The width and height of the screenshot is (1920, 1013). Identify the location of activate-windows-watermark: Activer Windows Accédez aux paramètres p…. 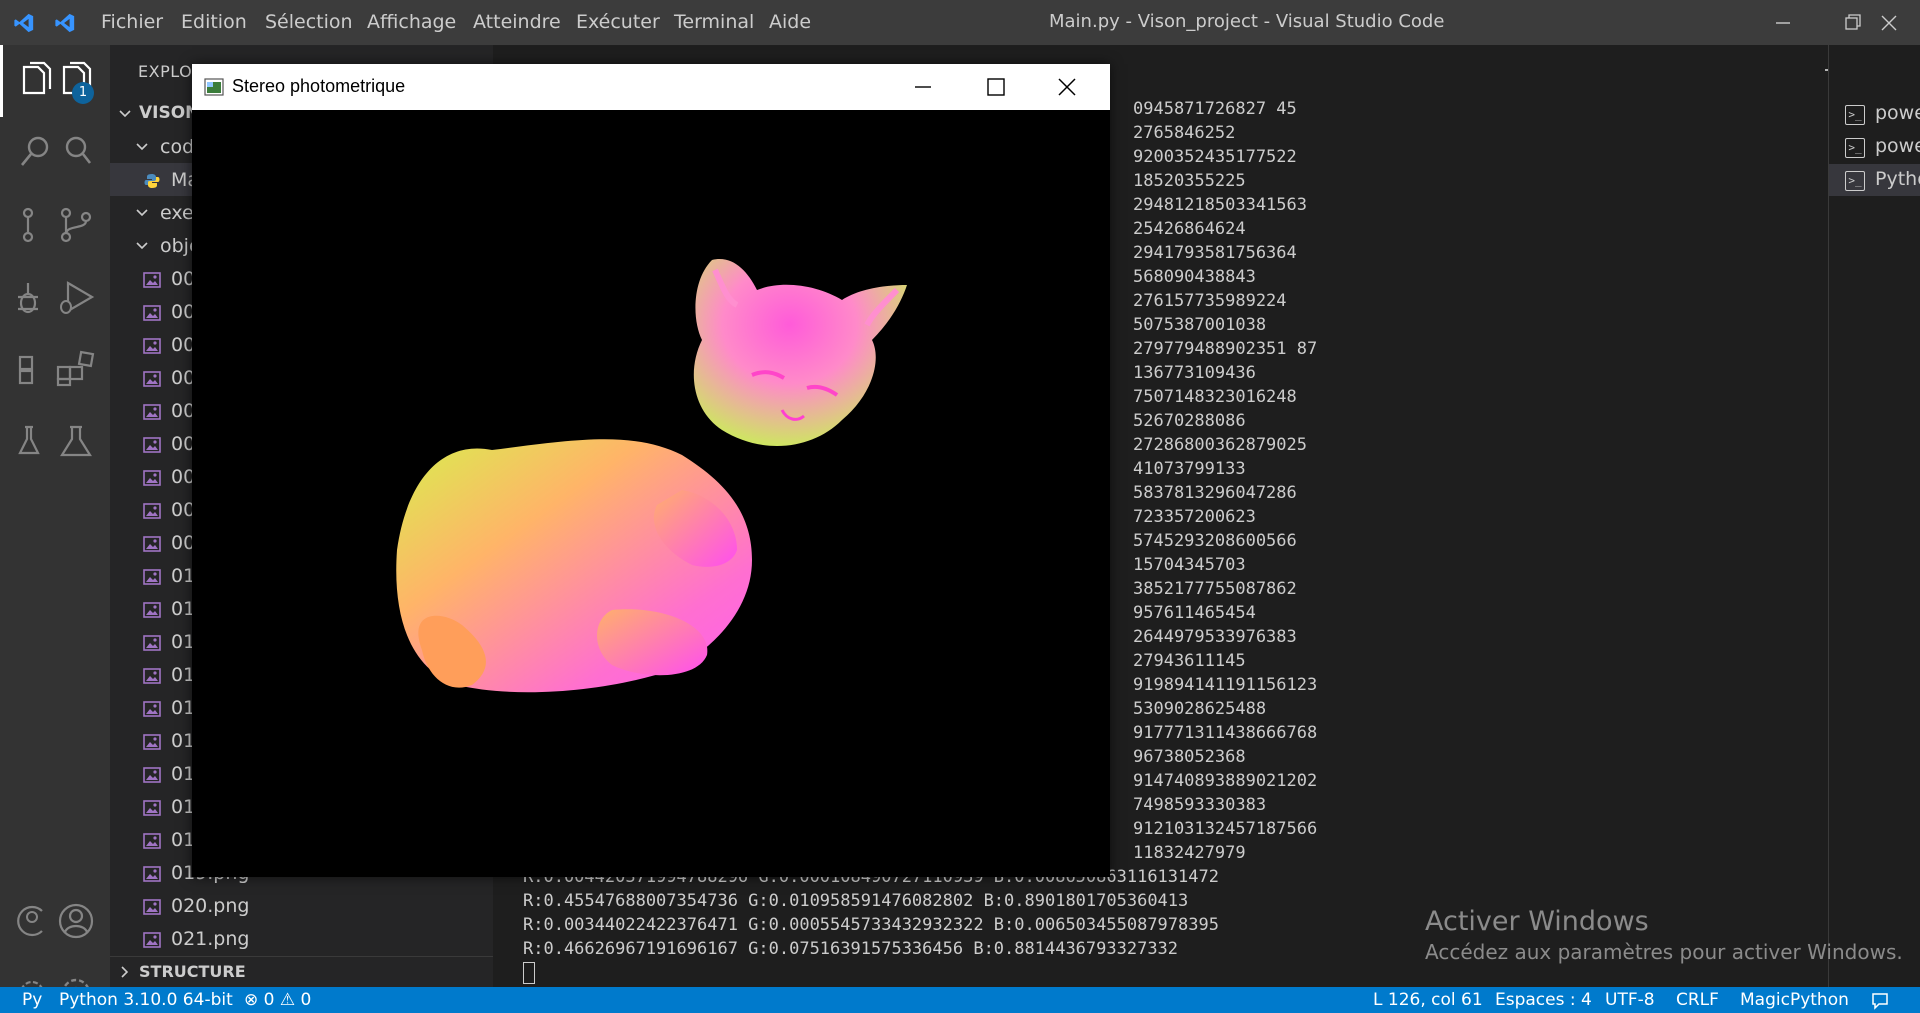
(1664, 935).